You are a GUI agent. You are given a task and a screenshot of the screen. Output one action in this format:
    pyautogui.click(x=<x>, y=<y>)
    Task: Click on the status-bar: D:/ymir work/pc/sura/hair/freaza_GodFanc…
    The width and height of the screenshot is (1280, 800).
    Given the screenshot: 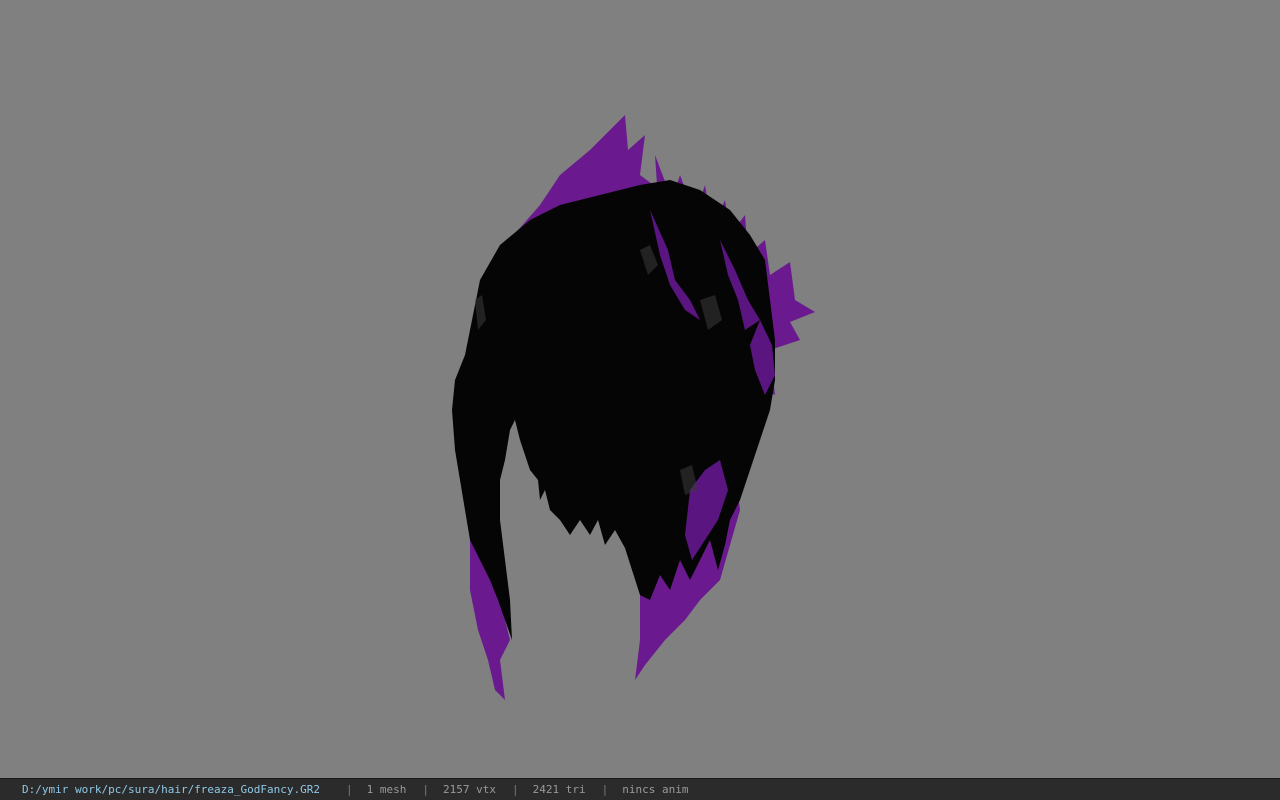 What is the action you would take?
    pyautogui.click(x=640, y=789)
    